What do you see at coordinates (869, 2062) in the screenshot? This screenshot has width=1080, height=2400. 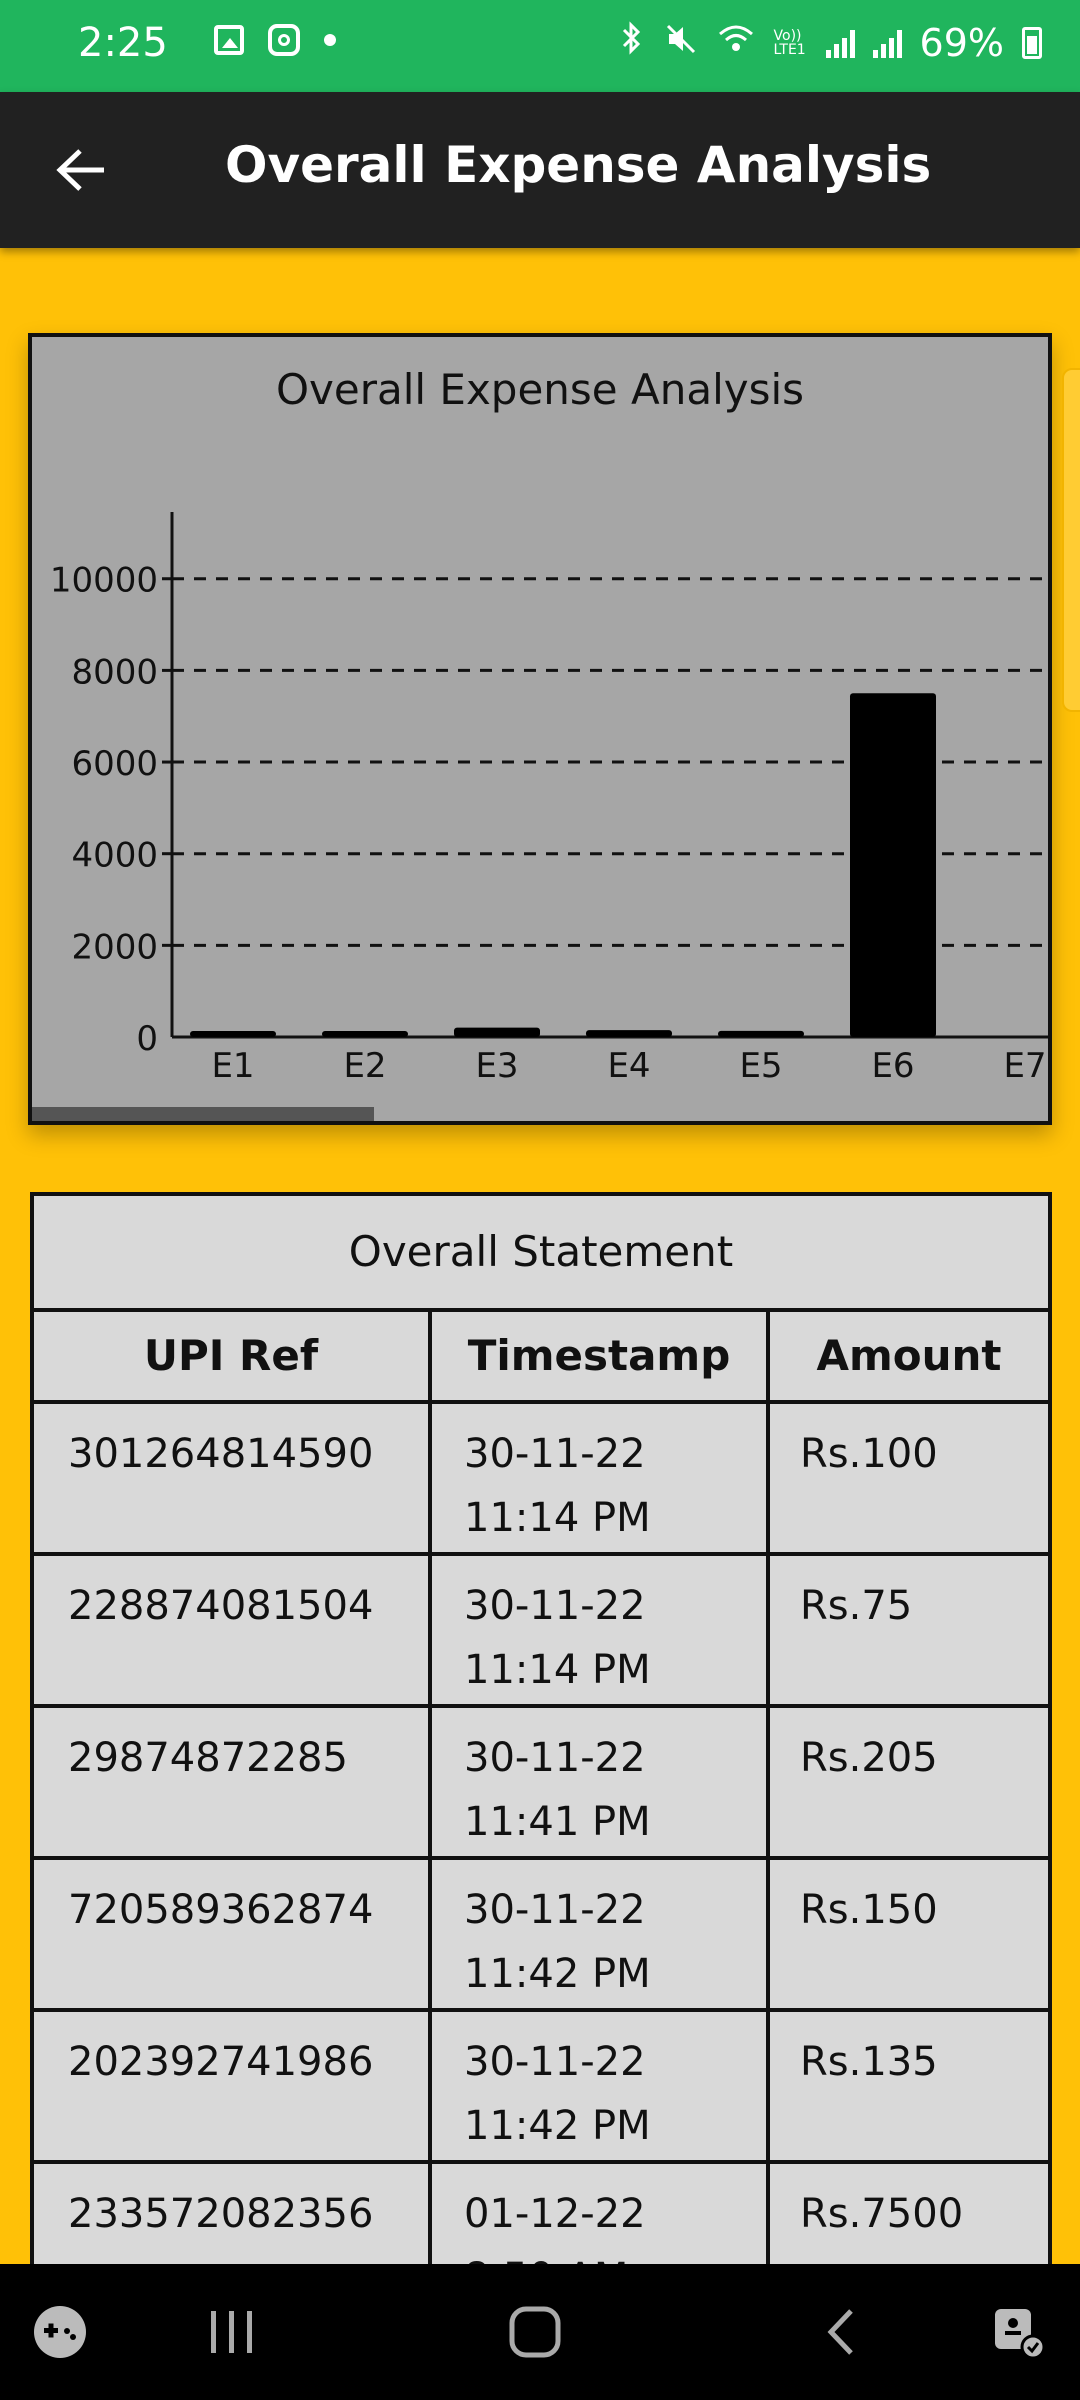 I see `amount-cell: Rs.135` at bounding box center [869, 2062].